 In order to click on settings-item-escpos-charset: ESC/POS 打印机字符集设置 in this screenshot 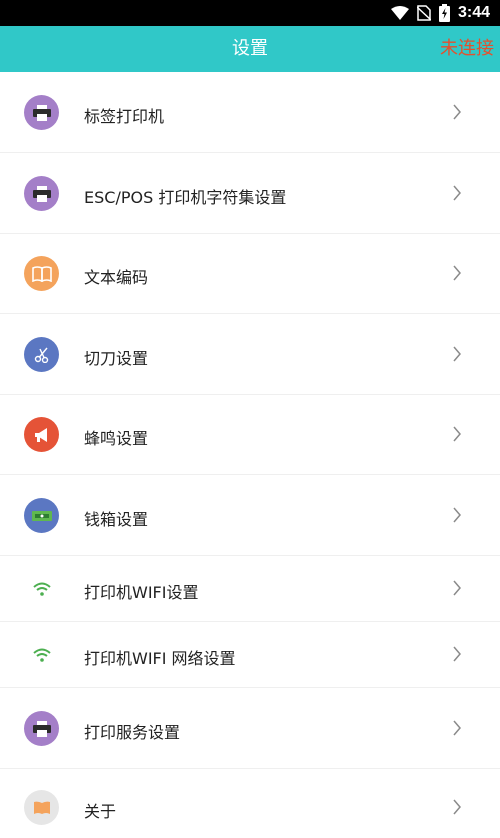, I will do `click(250, 193)`.